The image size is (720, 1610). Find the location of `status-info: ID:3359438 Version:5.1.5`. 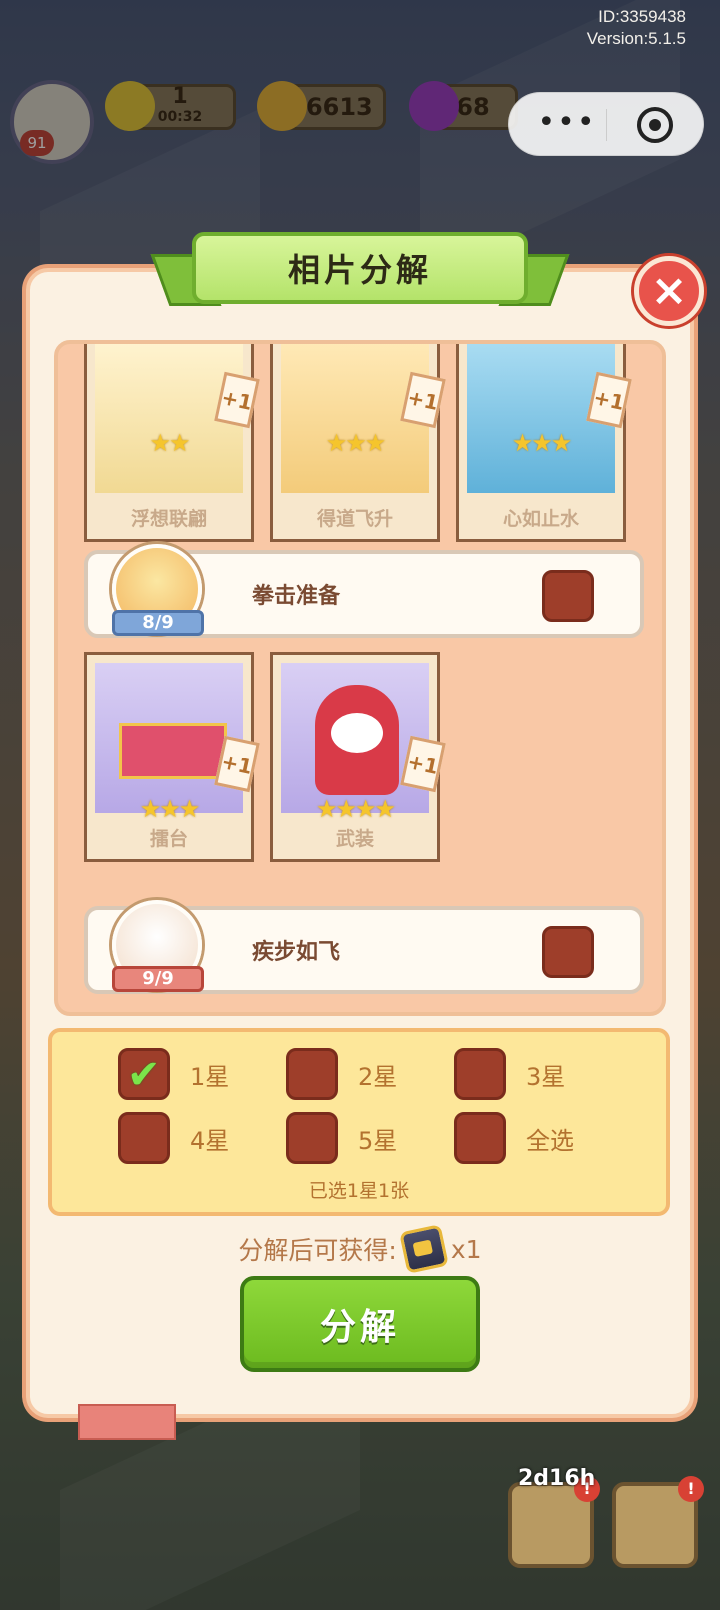

status-info: ID:3359438 Version:5.1.5 is located at coordinates (636, 28).